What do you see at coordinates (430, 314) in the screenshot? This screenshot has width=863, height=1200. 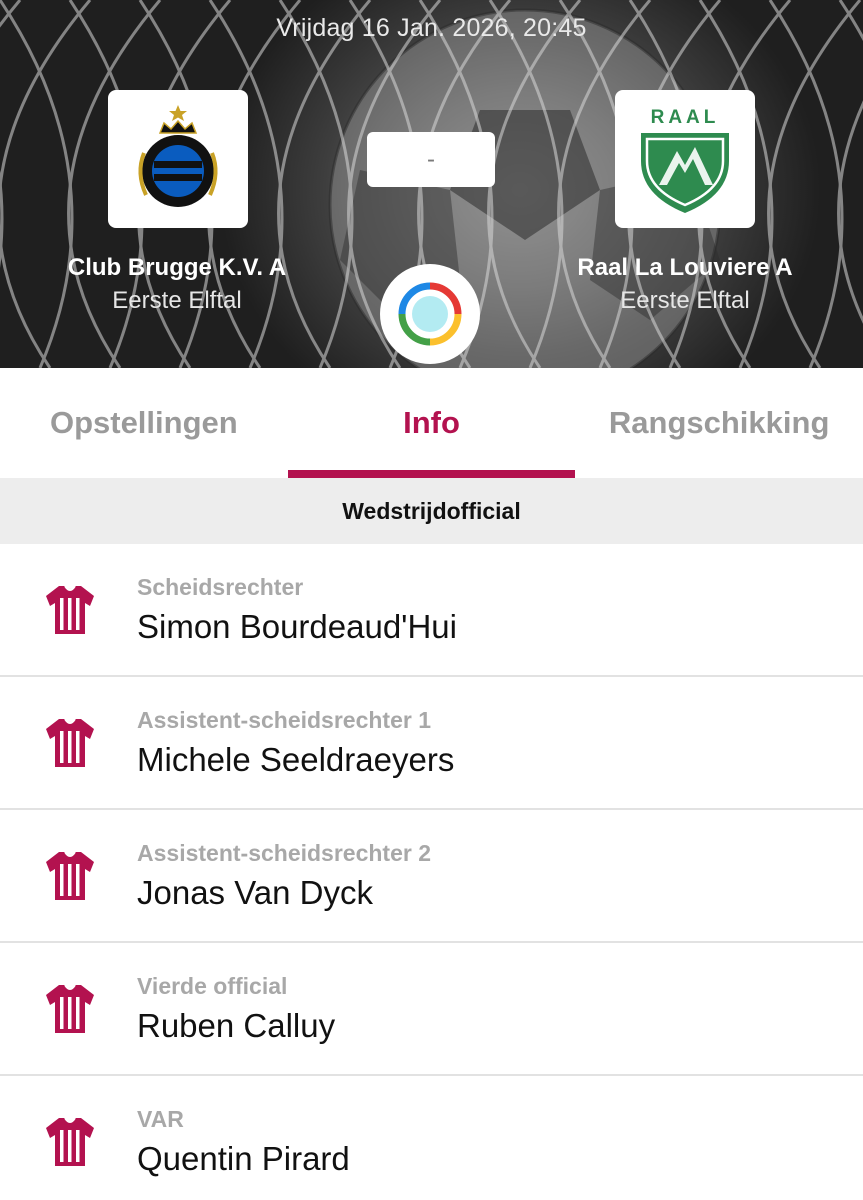 I see `report-racism-badge-icon` at bounding box center [430, 314].